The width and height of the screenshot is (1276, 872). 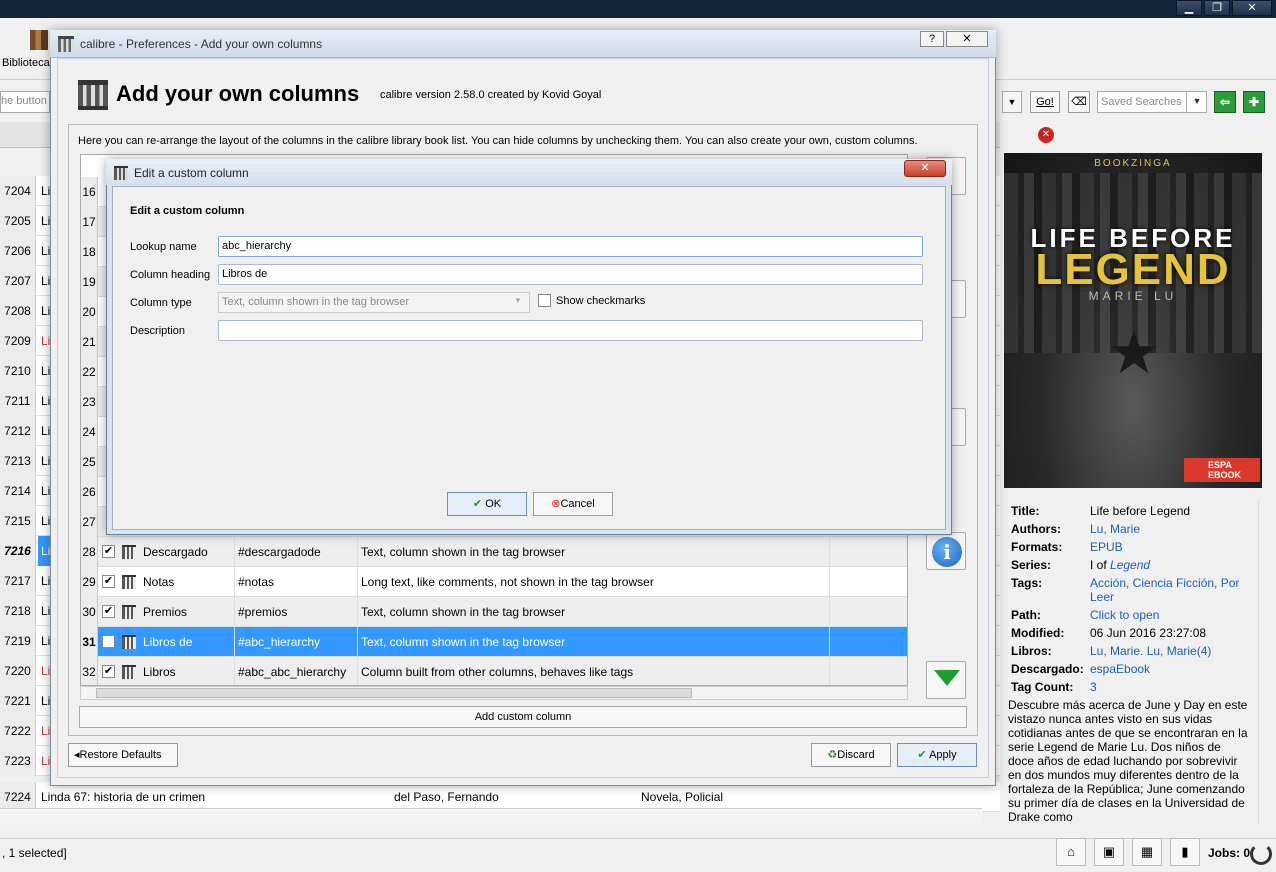 I want to click on column-lookup: #abc_hierarchy, so click(x=279, y=642).